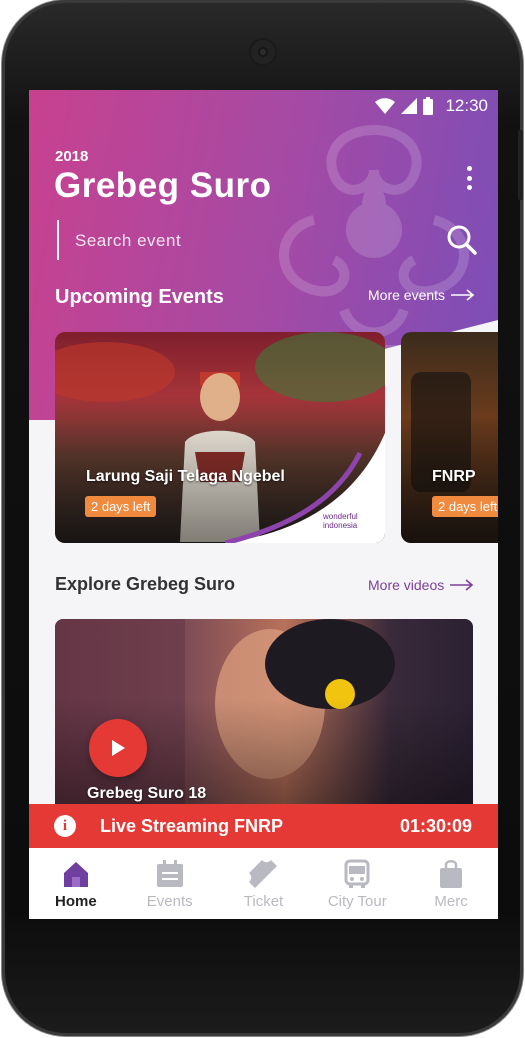  Describe the element at coordinates (145, 584) in the screenshot. I see `explore-title: Explore Grebeg Suro` at that location.